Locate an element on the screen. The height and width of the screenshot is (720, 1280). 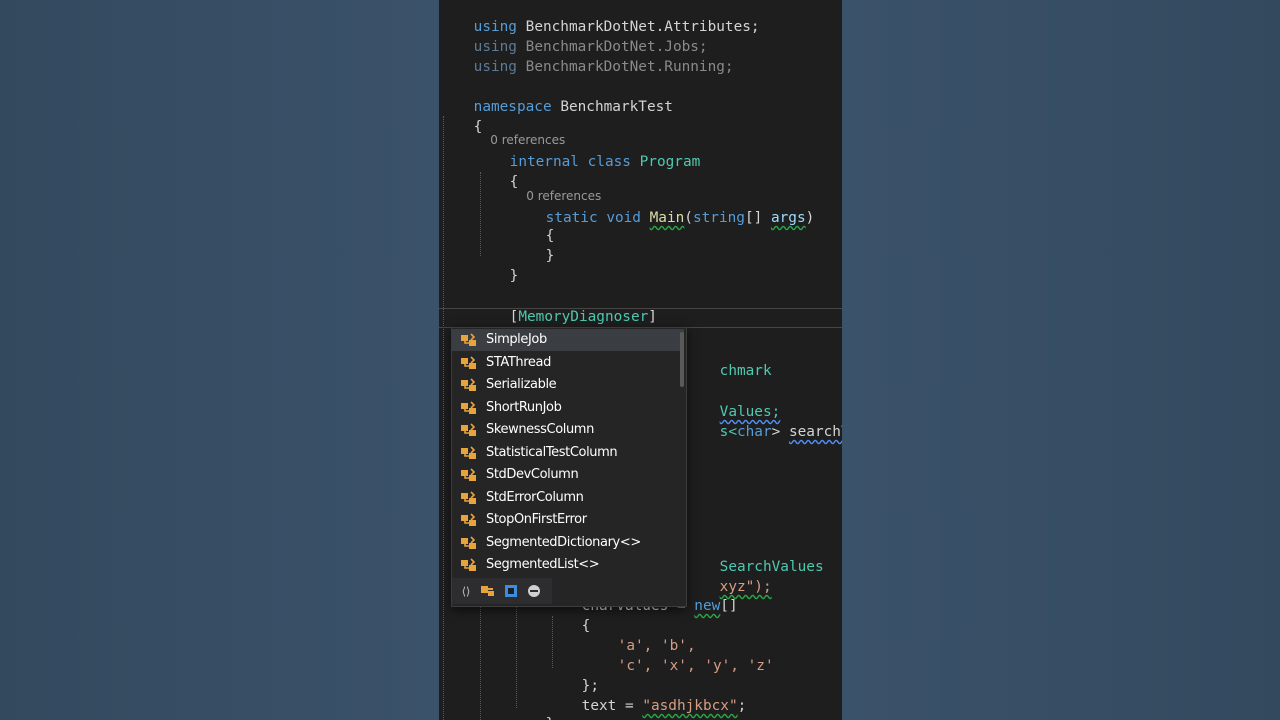
completion-item: StdDevColumn is located at coordinates (568, 475).